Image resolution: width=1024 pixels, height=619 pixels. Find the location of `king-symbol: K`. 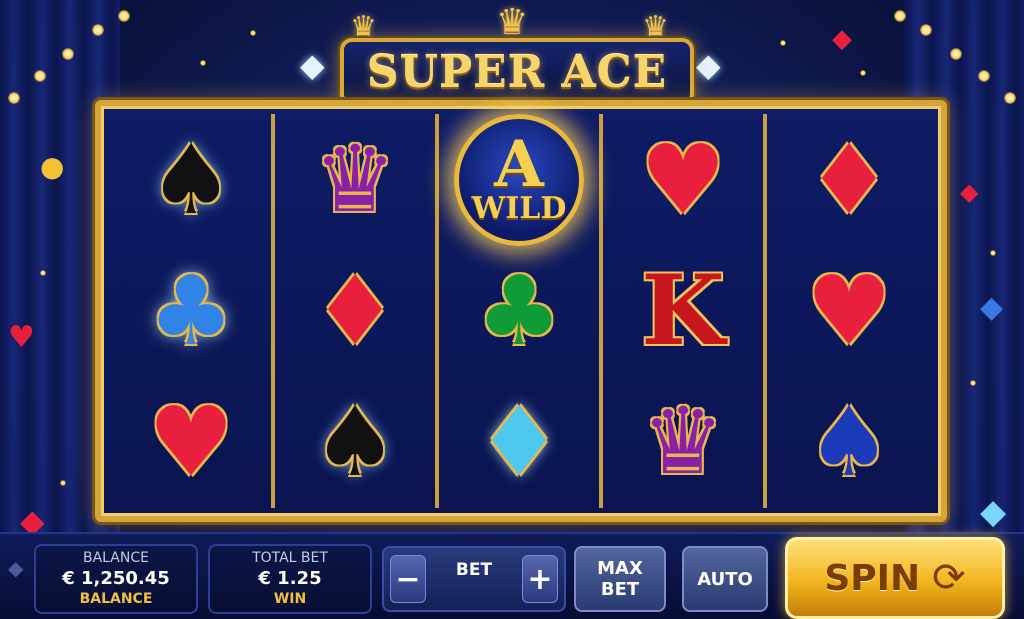

king-symbol: K is located at coordinates (683, 310).